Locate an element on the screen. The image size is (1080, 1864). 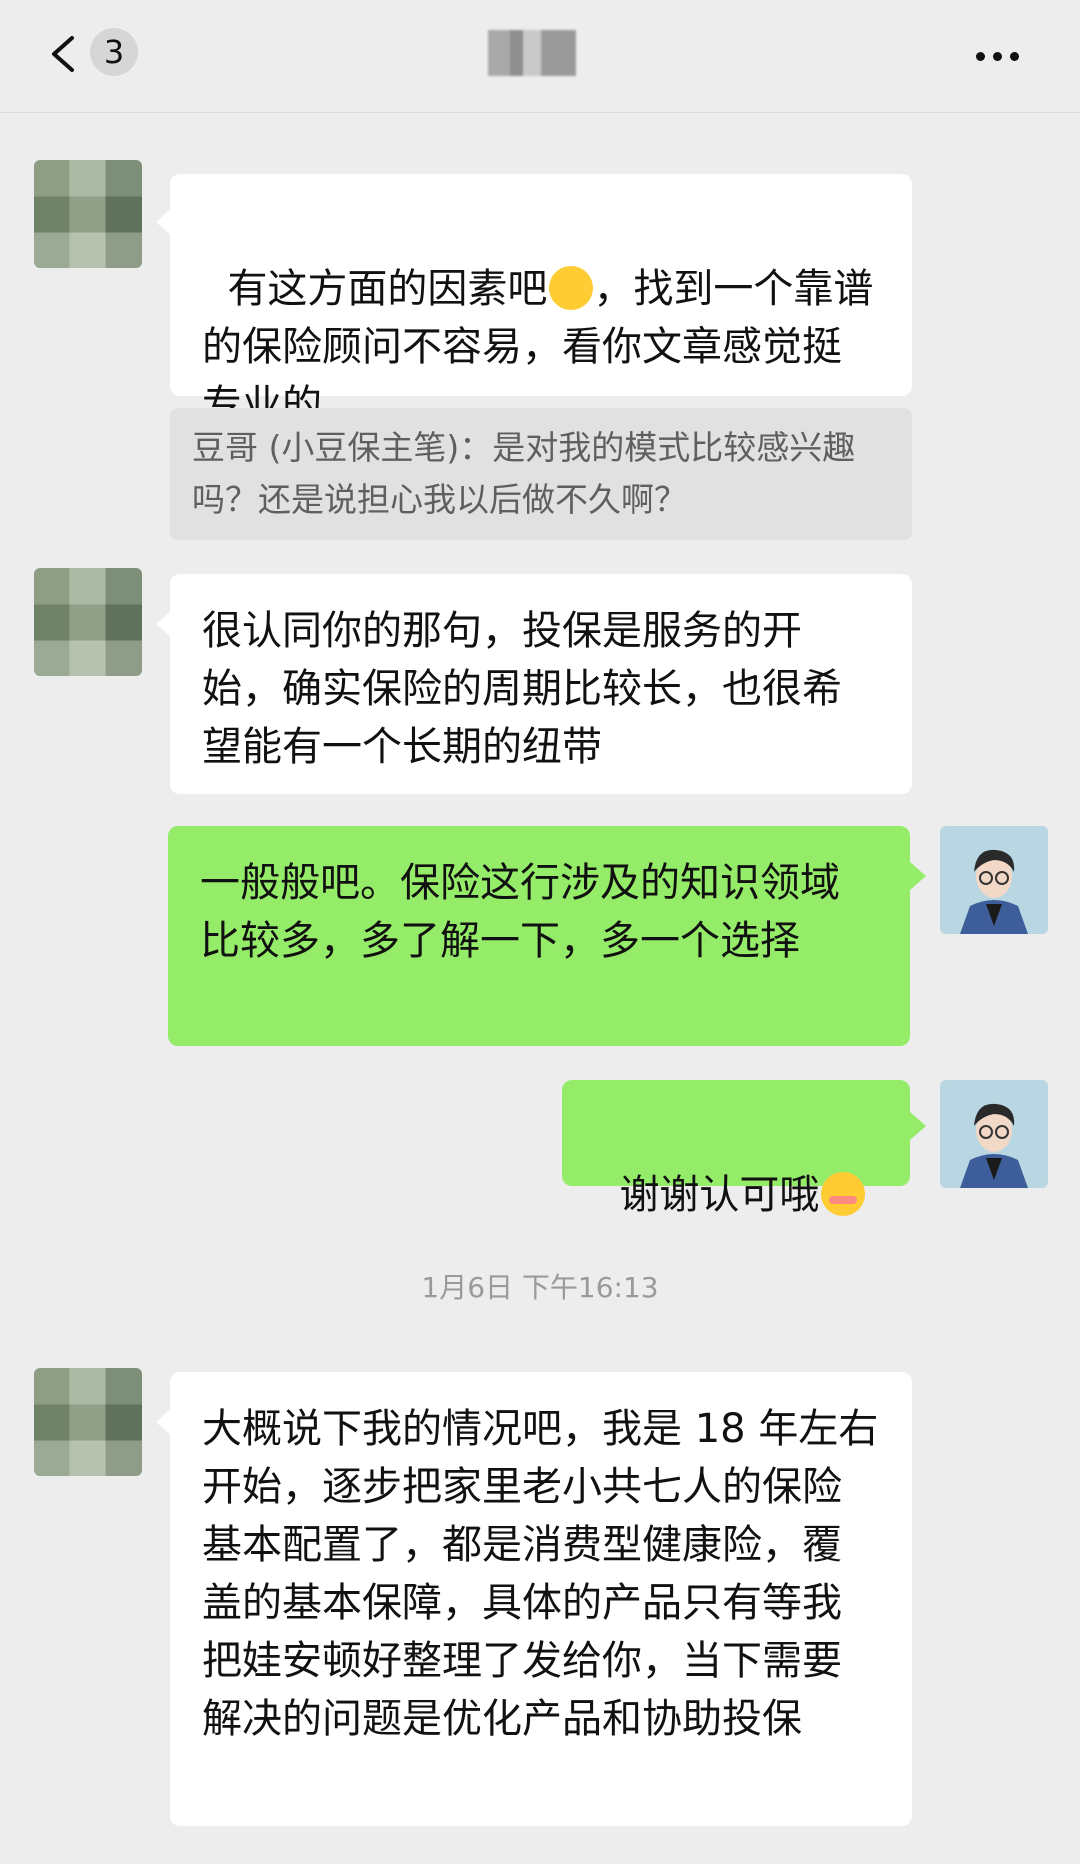
chevron-left-icon is located at coordinates (64, 54).